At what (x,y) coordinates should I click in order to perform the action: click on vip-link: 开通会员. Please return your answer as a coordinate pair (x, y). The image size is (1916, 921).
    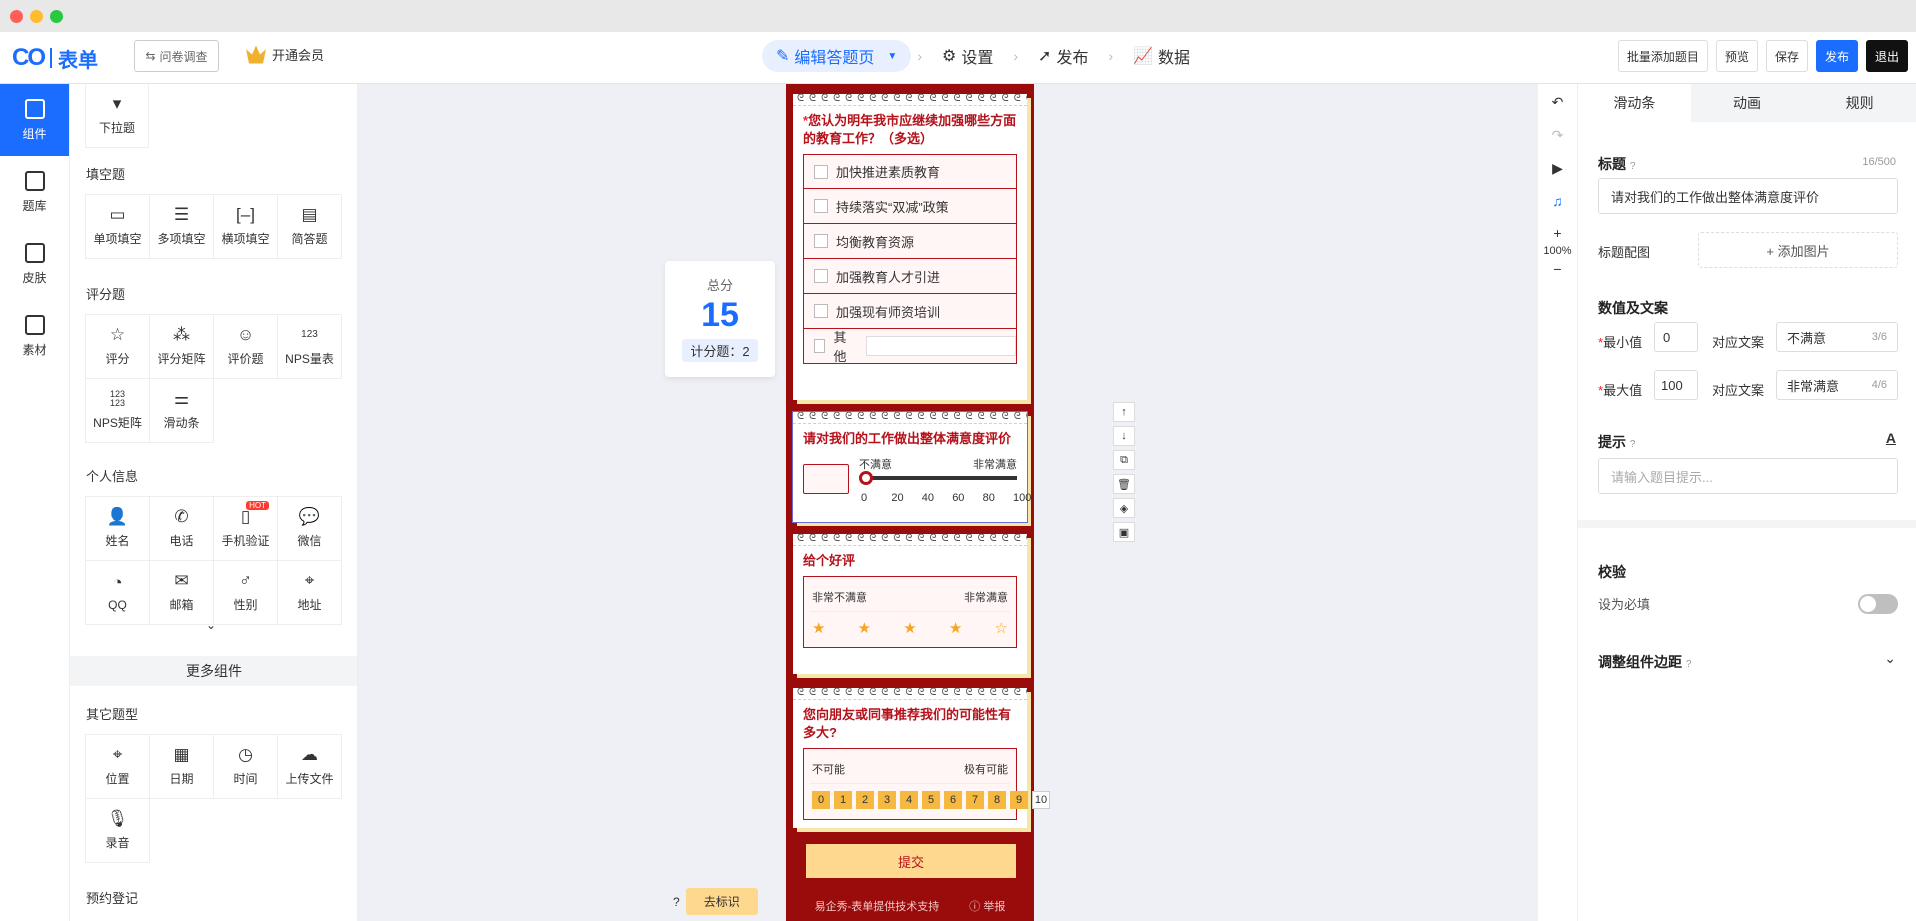
    Looking at the image, I should click on (285, 54).